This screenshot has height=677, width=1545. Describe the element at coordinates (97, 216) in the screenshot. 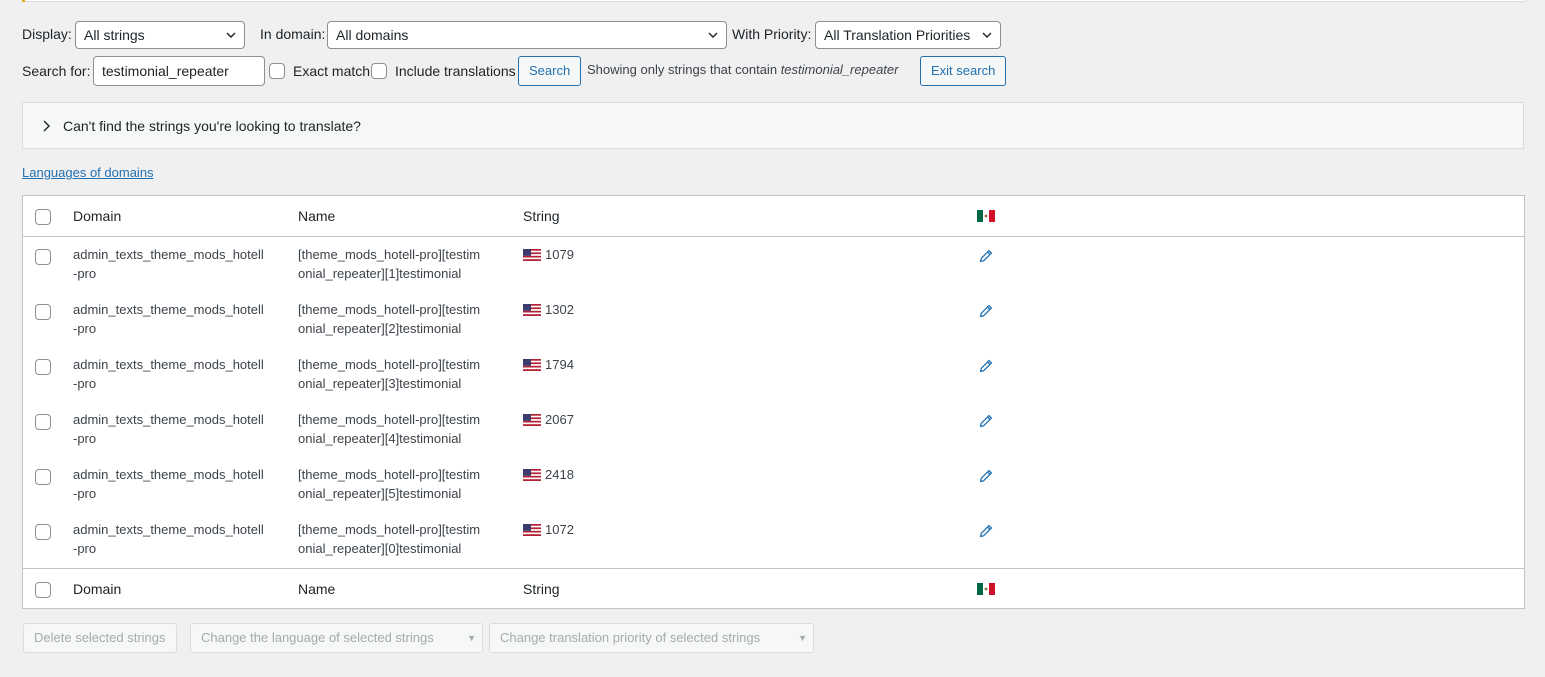

I see `column-domain: Domain` at that location.